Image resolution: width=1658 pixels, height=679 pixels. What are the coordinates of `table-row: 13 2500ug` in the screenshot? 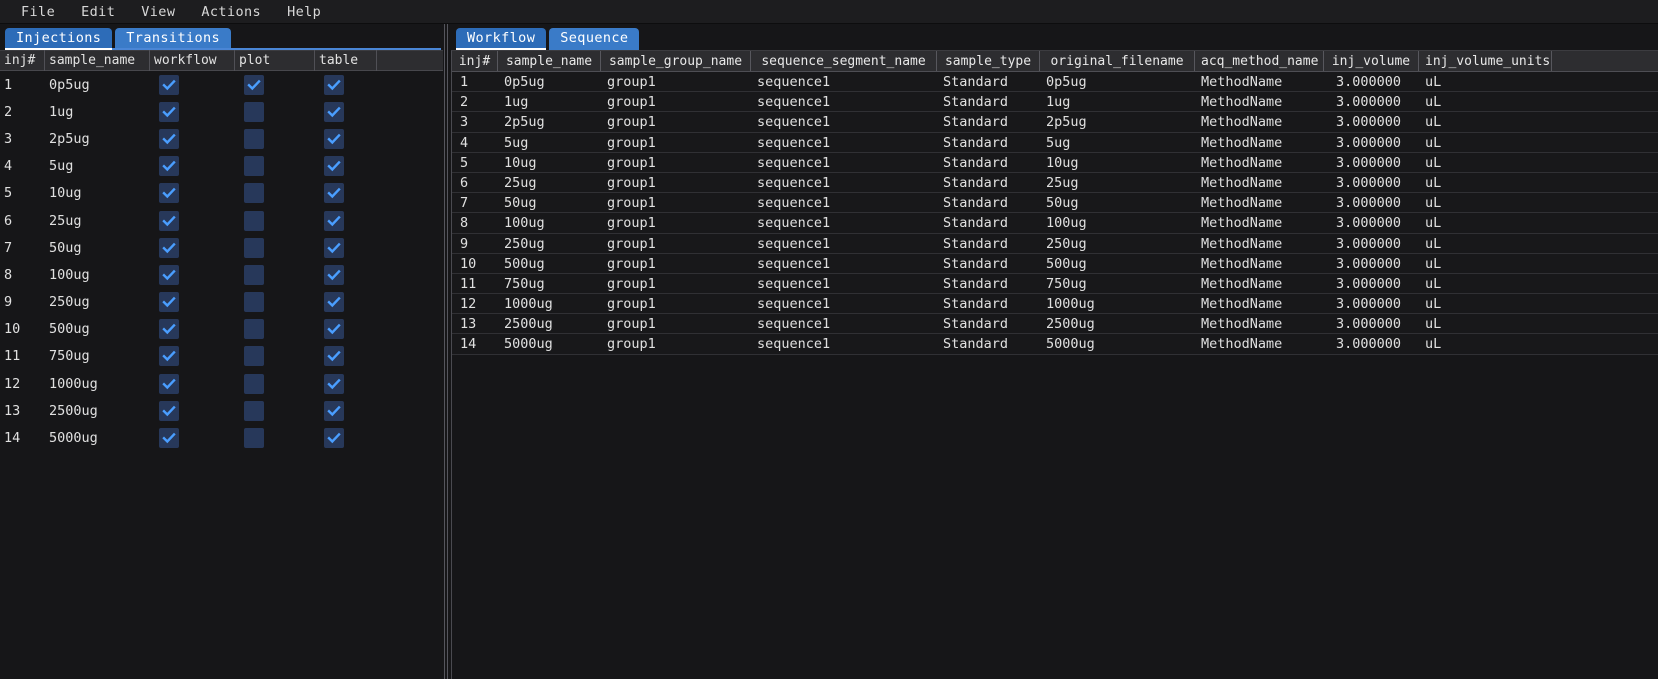 It's located at (221, 410).